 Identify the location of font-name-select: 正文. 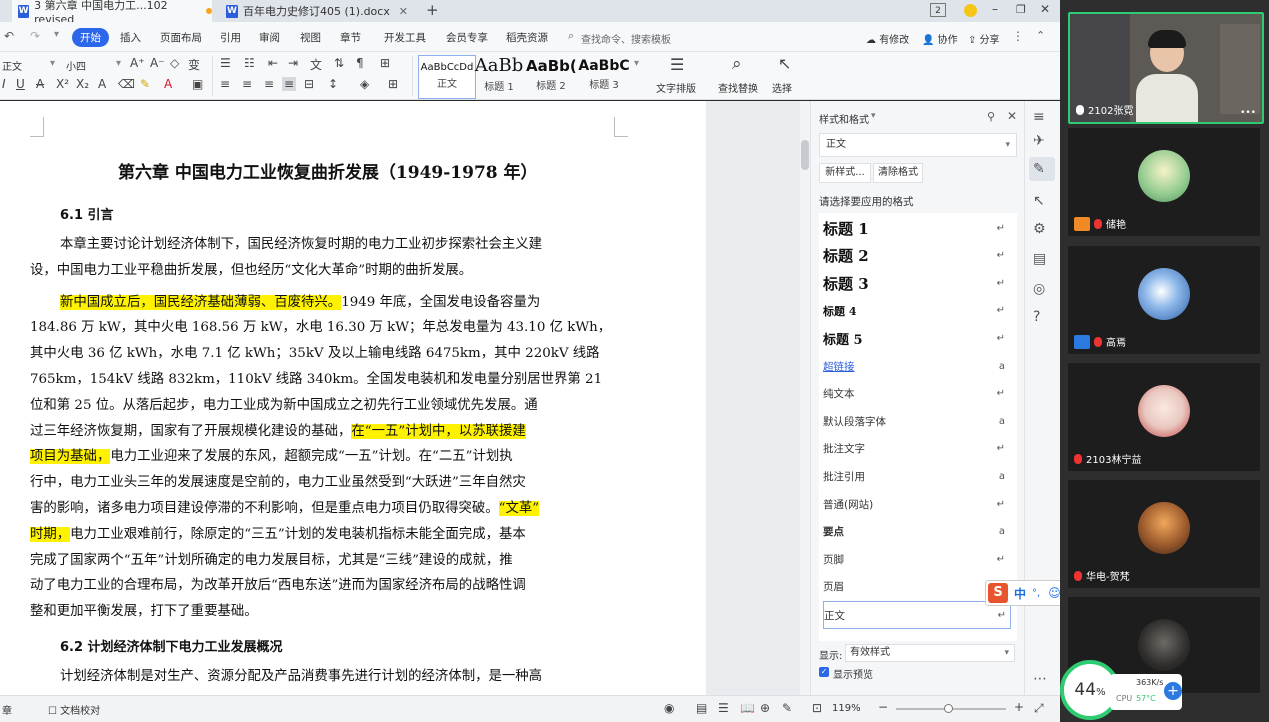
(12, 65).